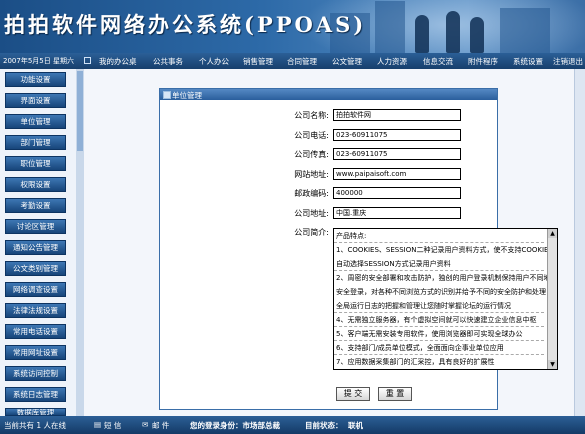 The width and height of the screenshot is (585, 434). I want to click on website-input: www.paipaisoft.com, so click(397, 174).